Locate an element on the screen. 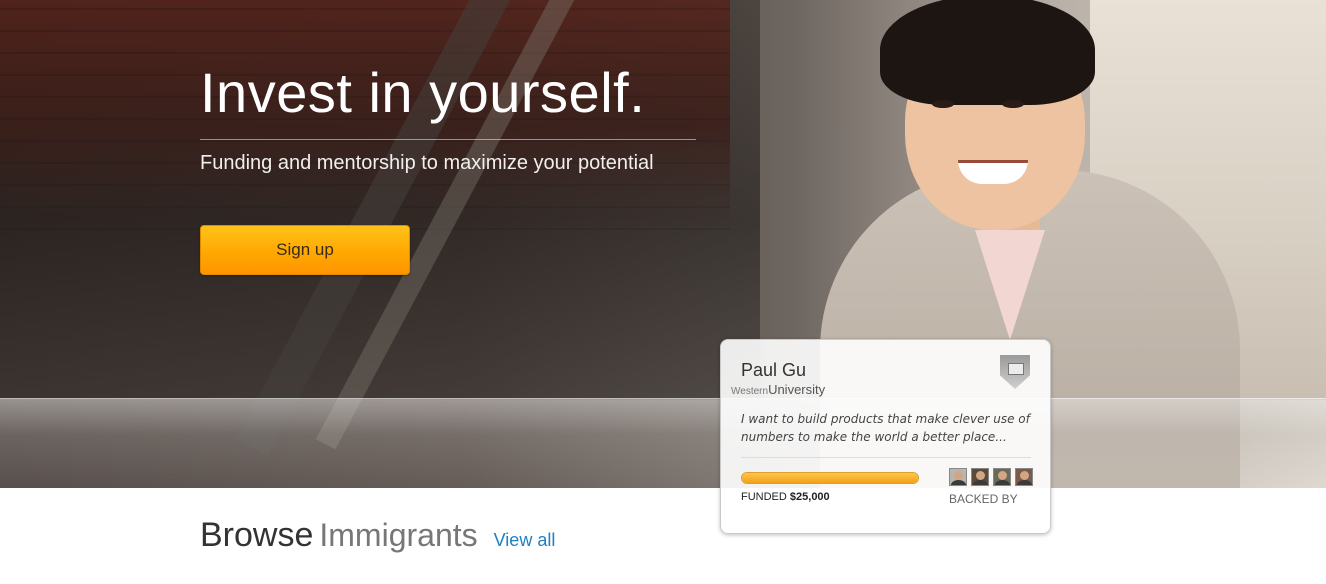 This screenshot has width=1326, height=584. profile-university: WesternUniversity is located at coordinates (778, 390).